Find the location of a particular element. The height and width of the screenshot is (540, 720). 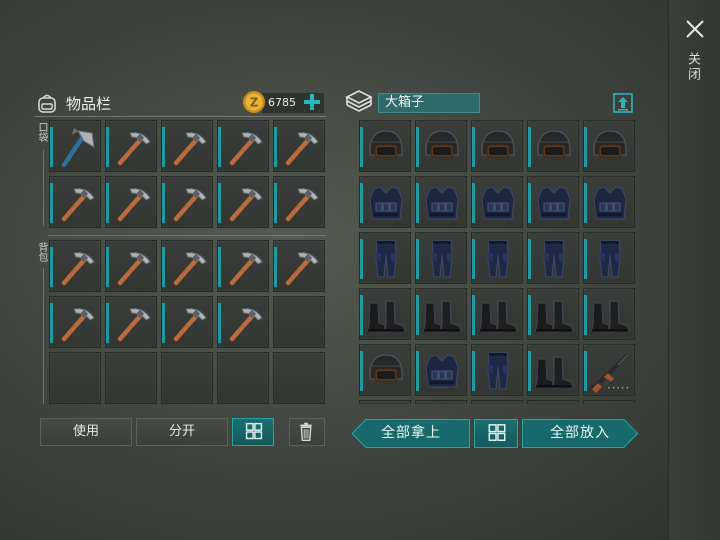

sort-chest-button is located at coordinates (496, 433).